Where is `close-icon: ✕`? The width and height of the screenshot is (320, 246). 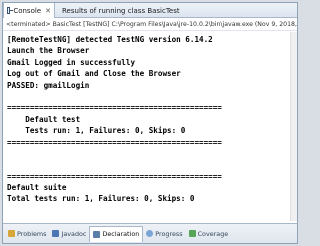 close-icon: ✕ is located at coordinates (48, 11).